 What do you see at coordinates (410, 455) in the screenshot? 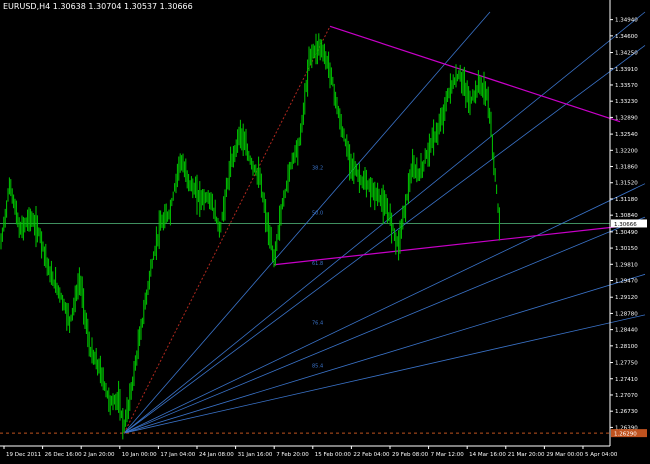
I see `x-tick-label: 29 Feb 08:00` at bounding box center [410, 455].